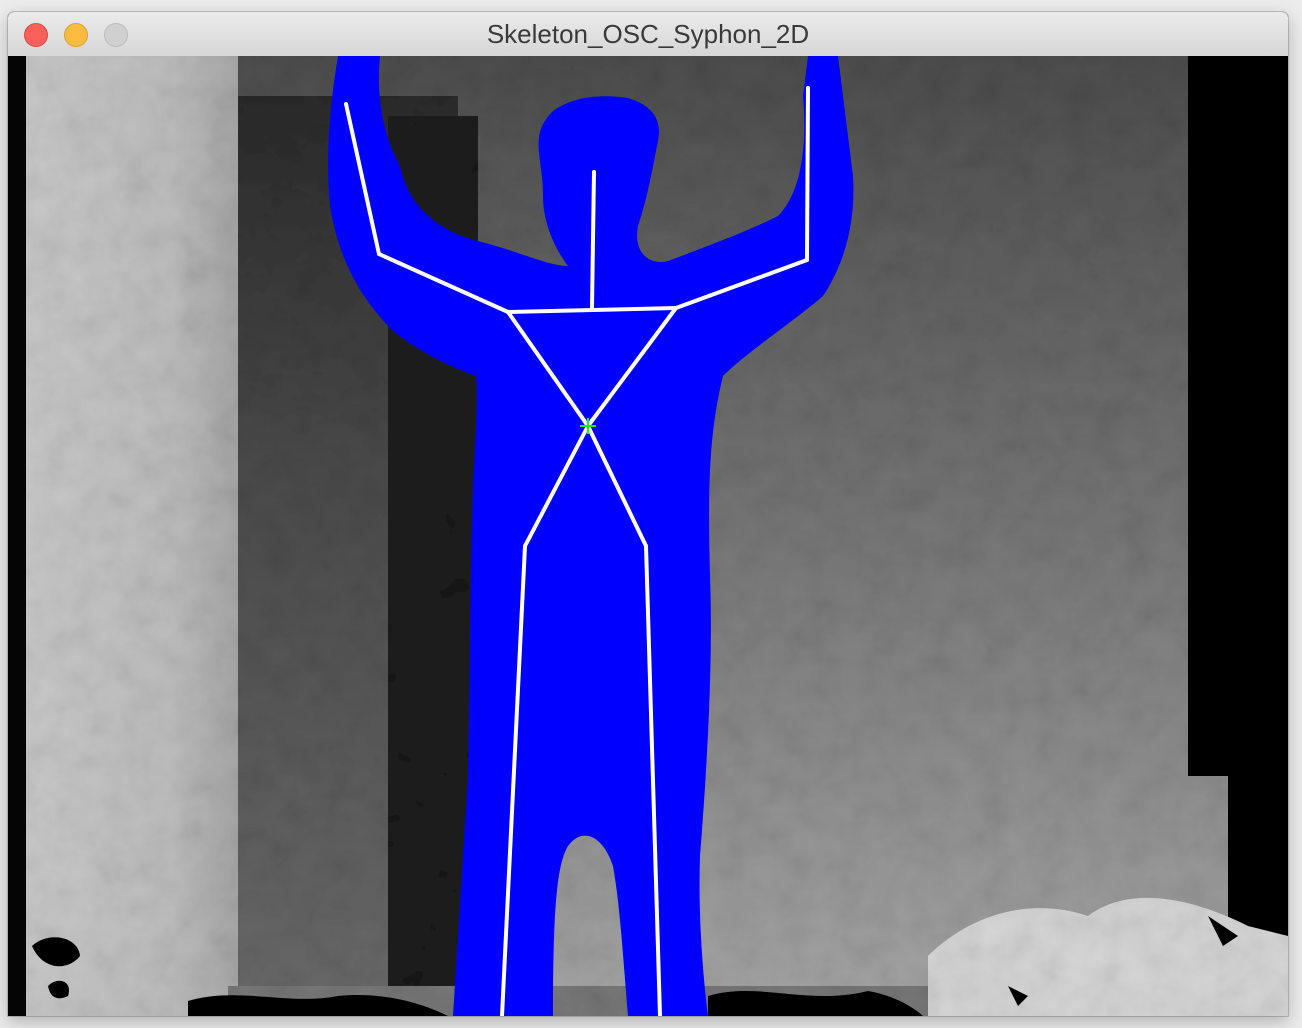  What do you see at coordinates (1238, 416) in the screenshot?
I see `far-right-void` at bounding box center [1238, 416].